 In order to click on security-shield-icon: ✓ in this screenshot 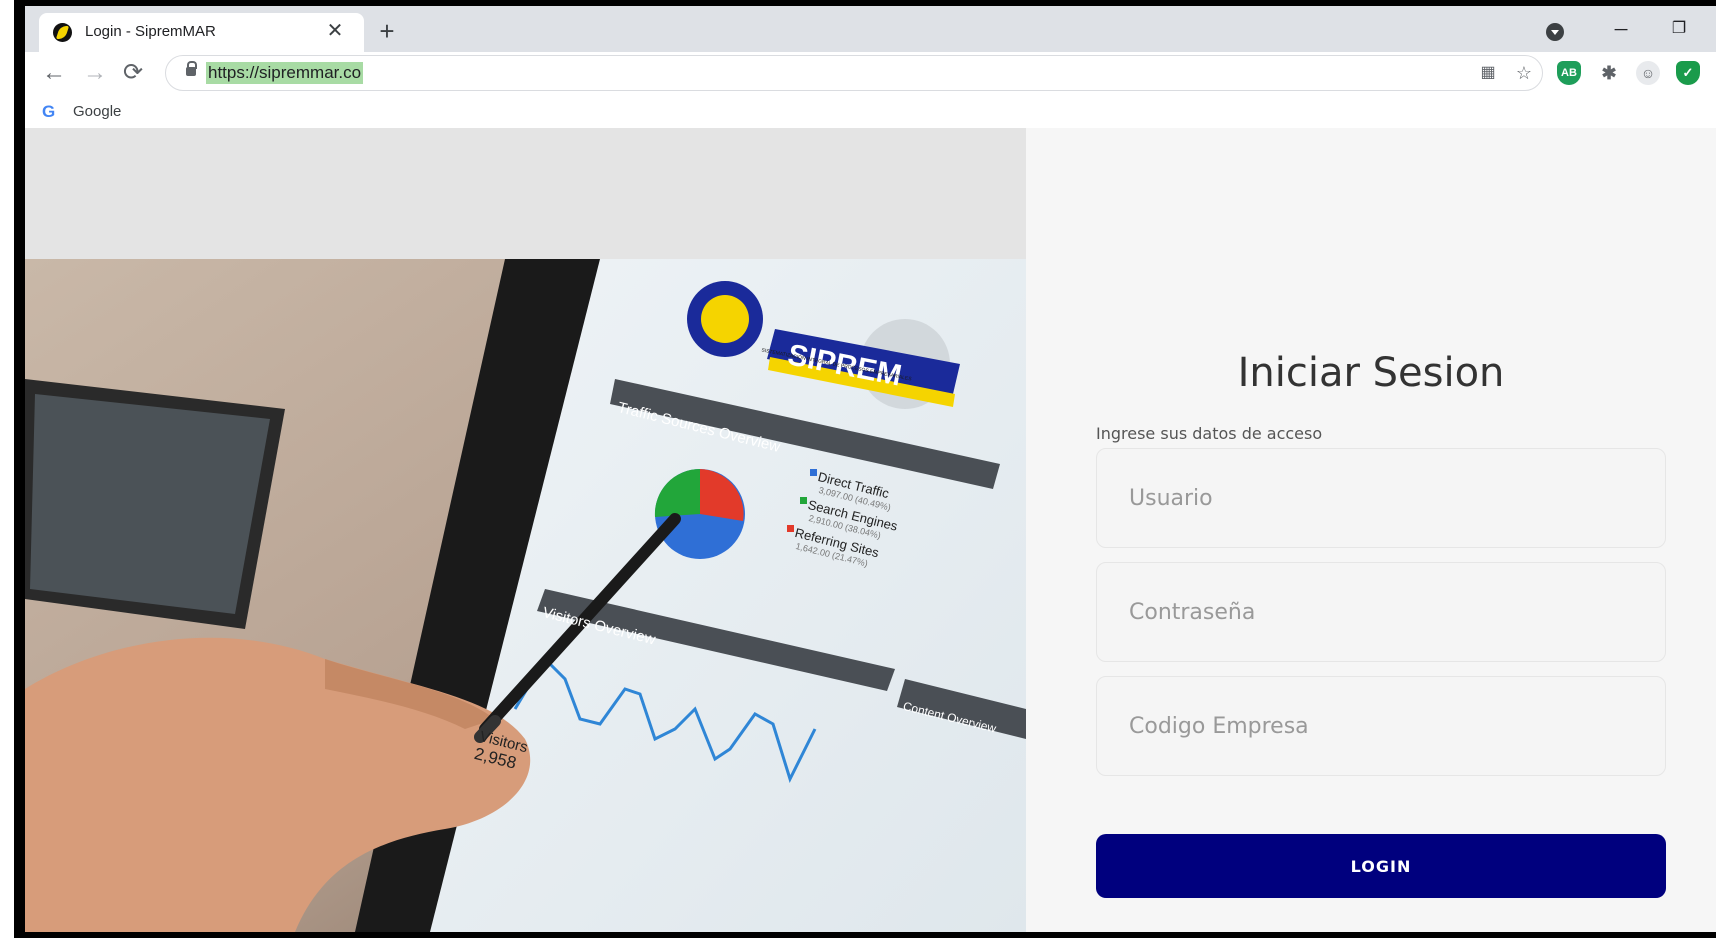, I will do `click(1688, 73)`.